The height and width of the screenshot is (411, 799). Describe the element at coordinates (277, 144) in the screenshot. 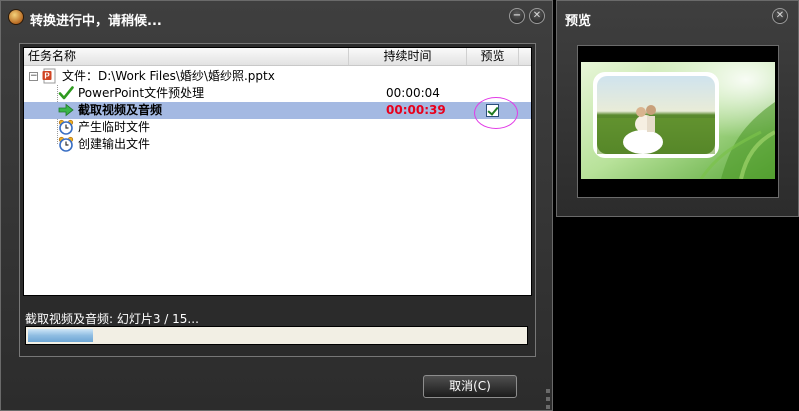

I see `task-row-create-output: 创建输出文件` at that location.